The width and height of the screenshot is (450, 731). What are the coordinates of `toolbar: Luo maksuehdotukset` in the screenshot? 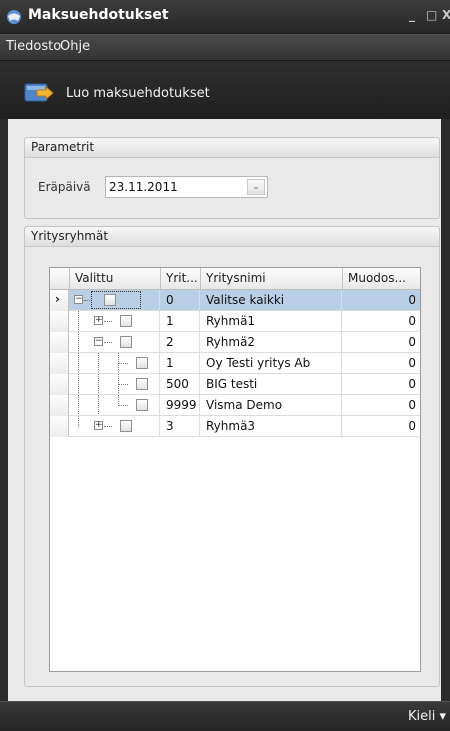 It's located at (225, 90).